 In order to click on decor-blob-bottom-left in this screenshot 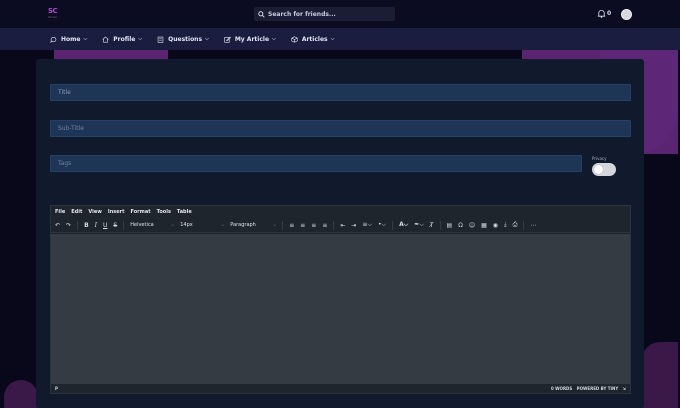, I will do `click(21, 394)`.